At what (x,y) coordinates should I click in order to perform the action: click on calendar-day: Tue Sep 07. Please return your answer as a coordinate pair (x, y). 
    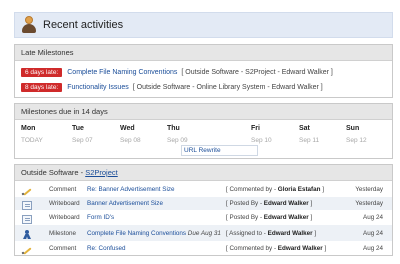
    Looking at the image, I should click on (95, 141).